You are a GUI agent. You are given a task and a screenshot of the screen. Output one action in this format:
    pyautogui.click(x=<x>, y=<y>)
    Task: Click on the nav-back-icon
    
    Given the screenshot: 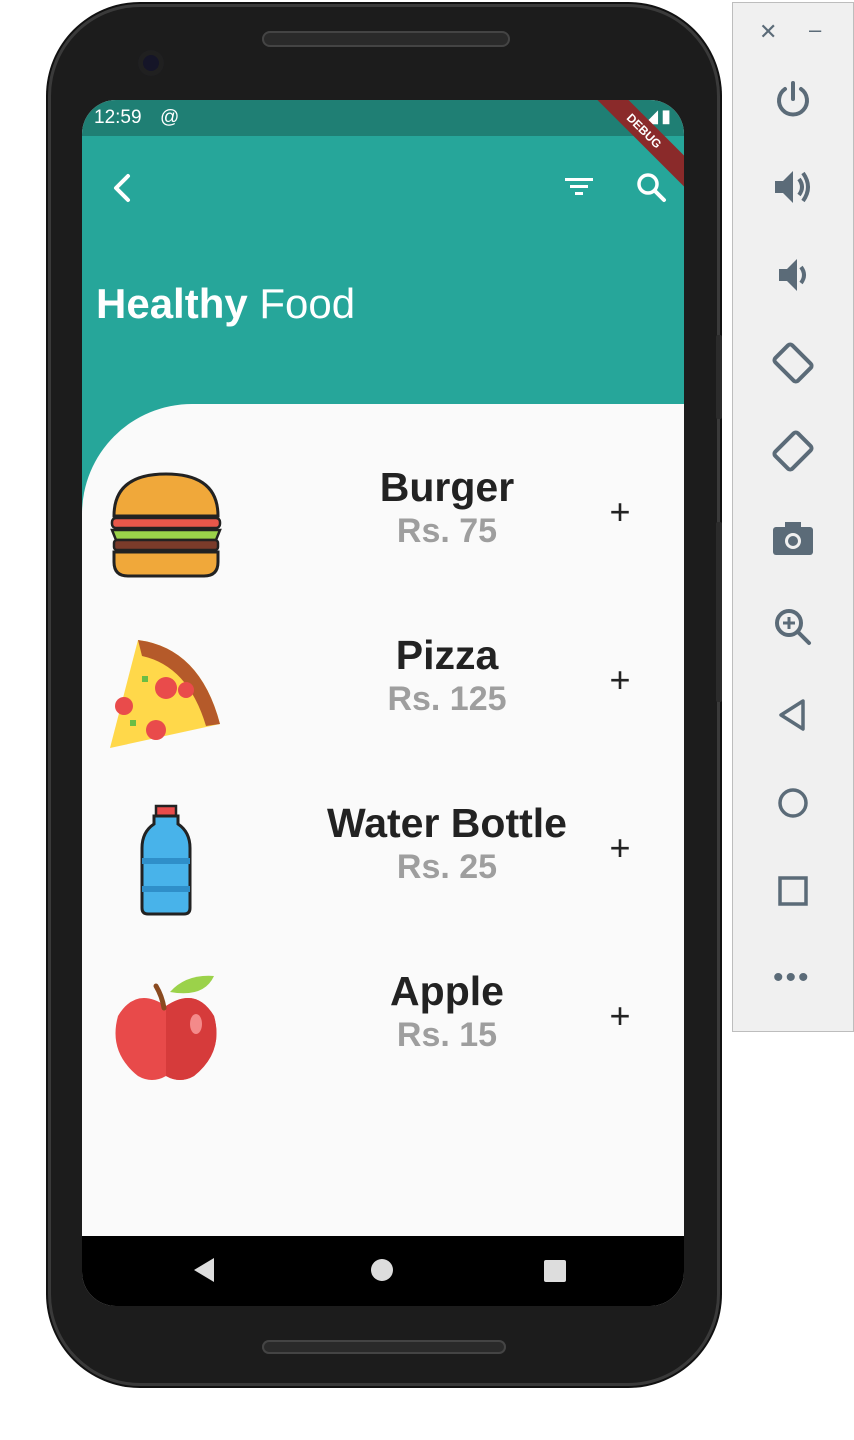 What is the action you would take?
    pyautogui.click(x=204, y=1270)
    